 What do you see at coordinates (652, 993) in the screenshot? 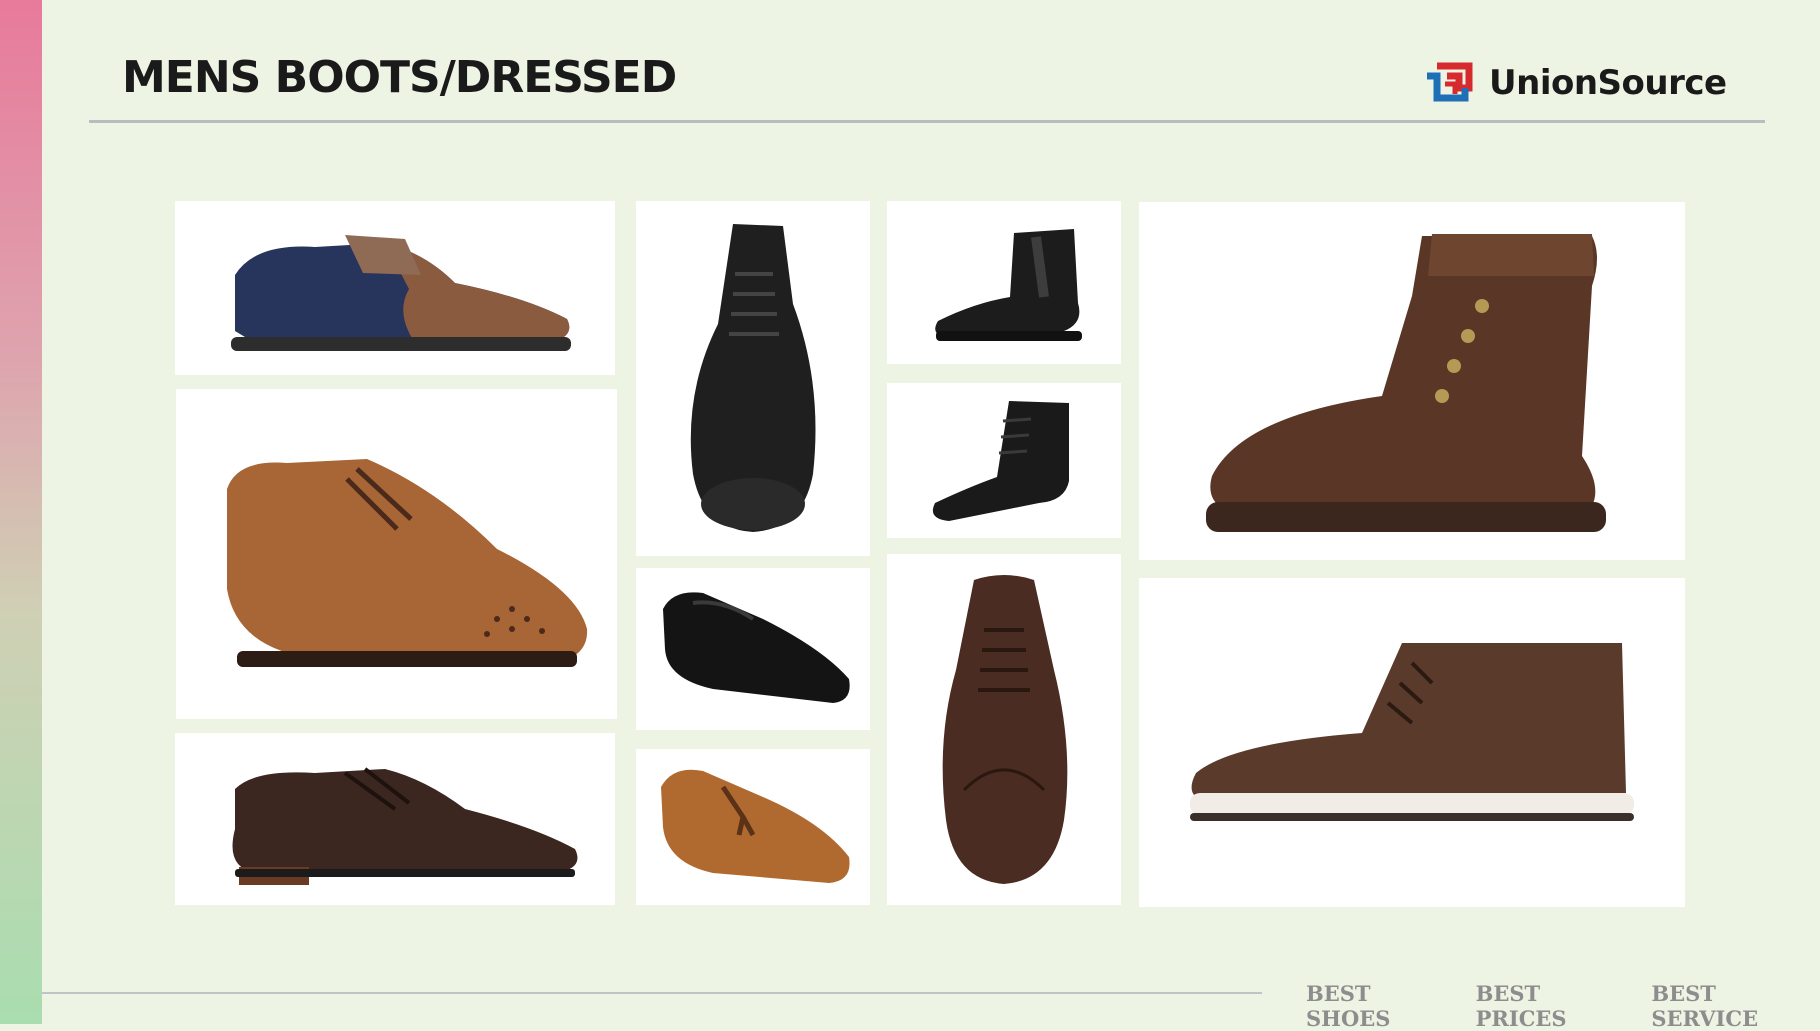
I see `footer-divider` at bounding box center [652, 993].